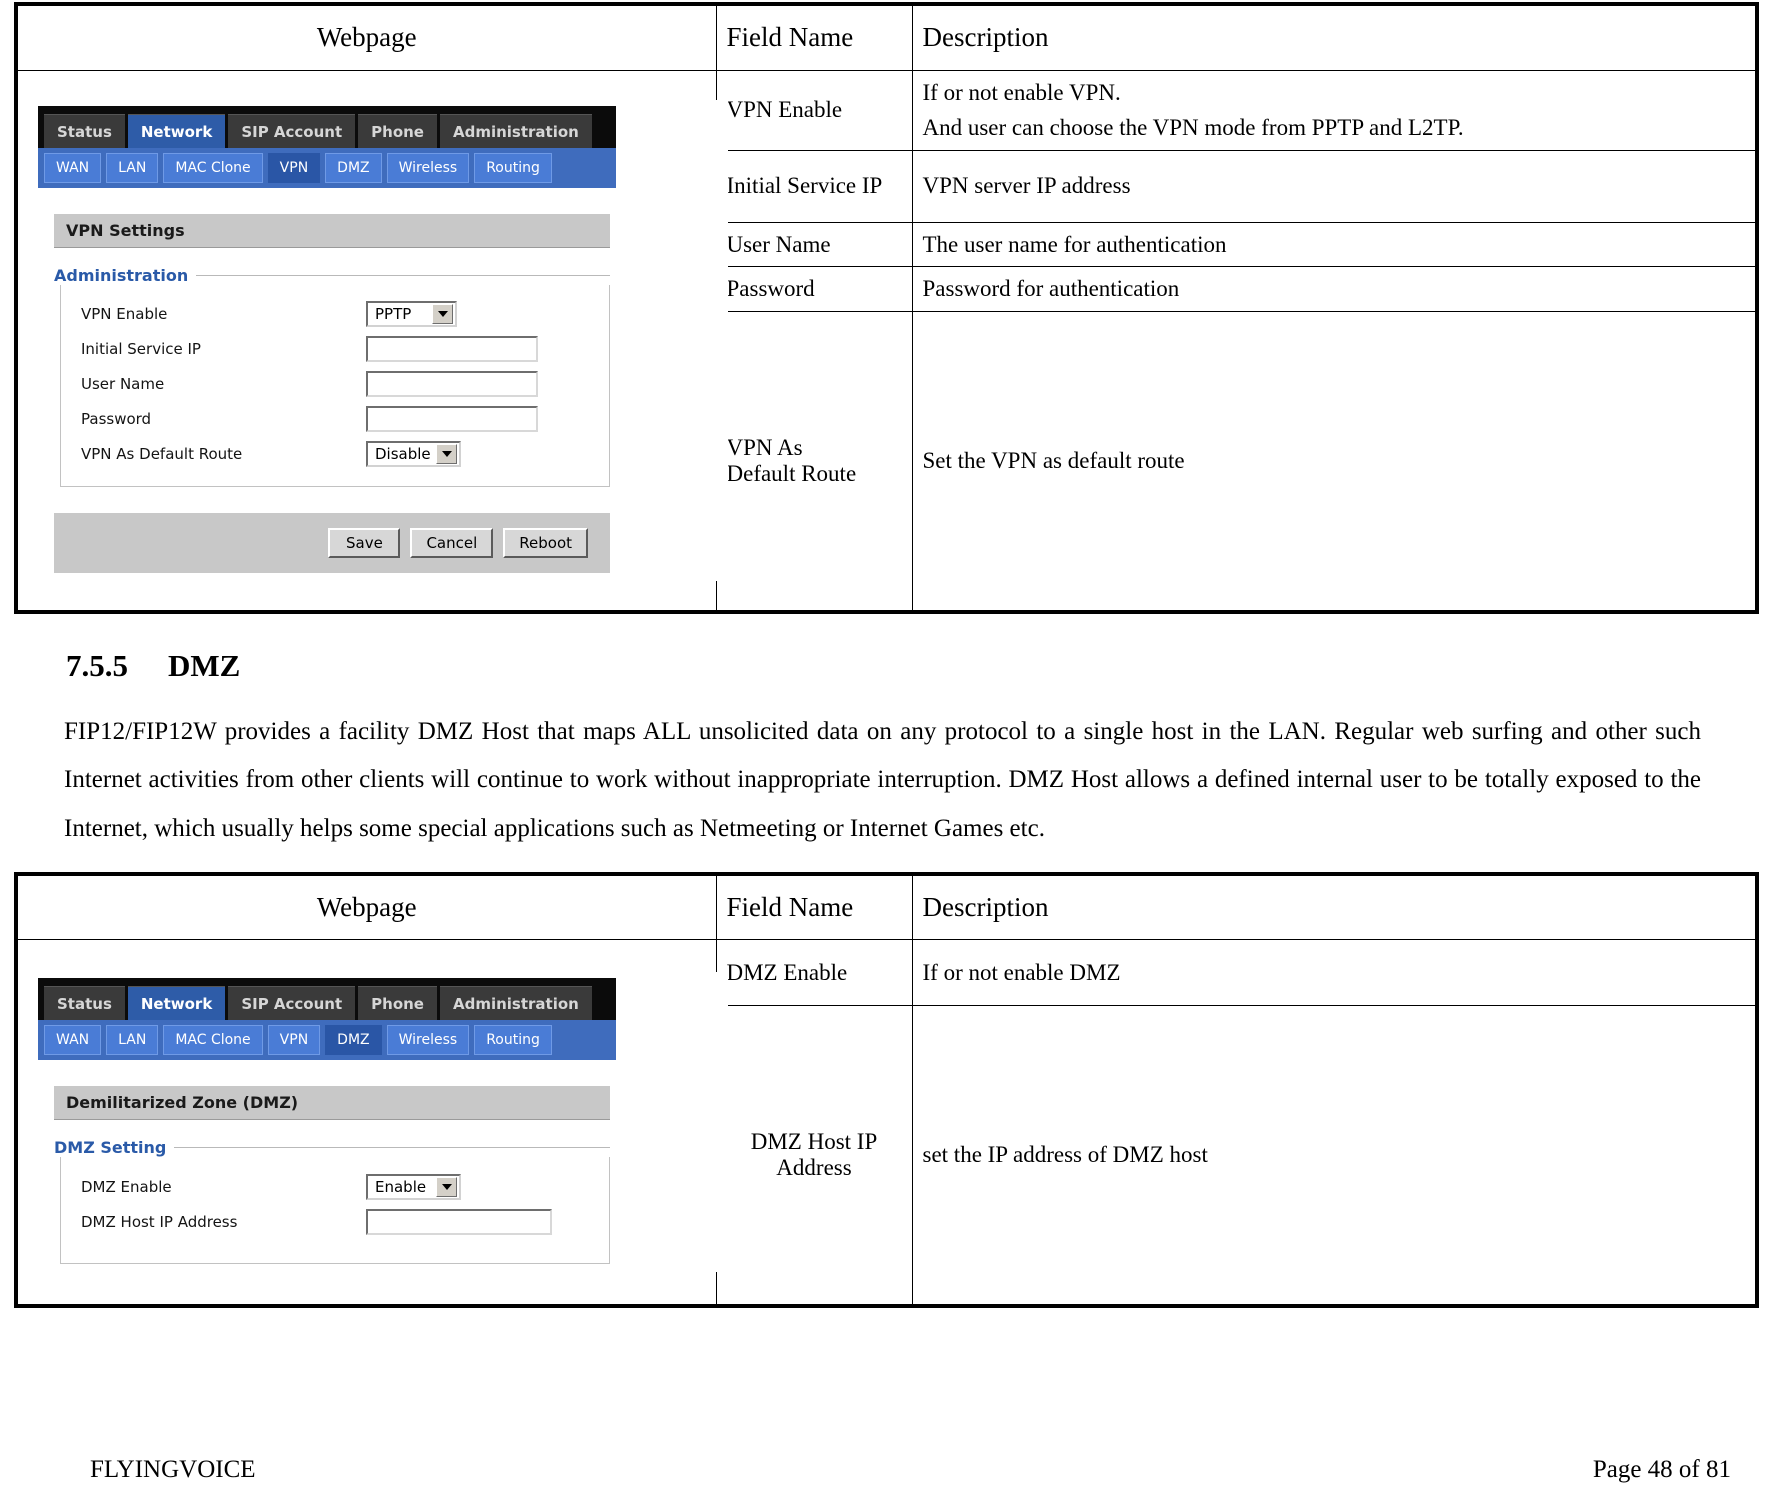  I want to click on vpn-enable-select: PPTP, so click(411, 314).